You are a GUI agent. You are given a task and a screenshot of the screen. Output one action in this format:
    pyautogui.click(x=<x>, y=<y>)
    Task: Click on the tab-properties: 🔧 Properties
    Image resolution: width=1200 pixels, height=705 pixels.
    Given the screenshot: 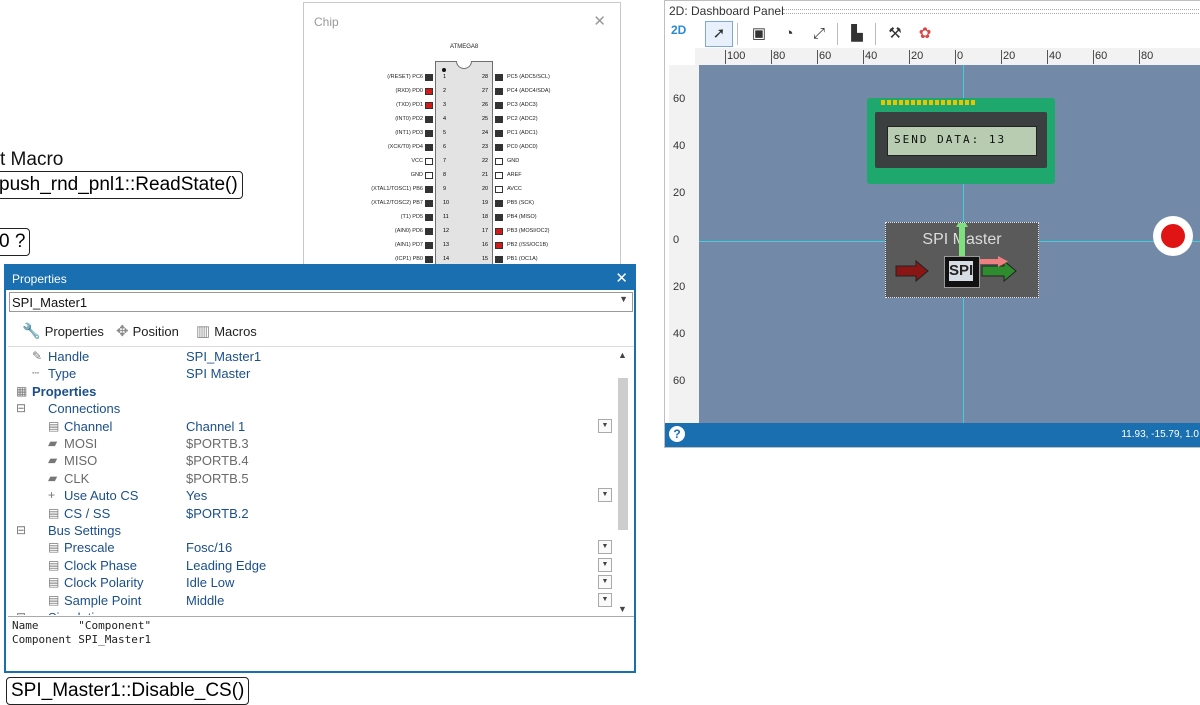 What is the action you would take?
    pyautogui.click(x=63, y=331)
    